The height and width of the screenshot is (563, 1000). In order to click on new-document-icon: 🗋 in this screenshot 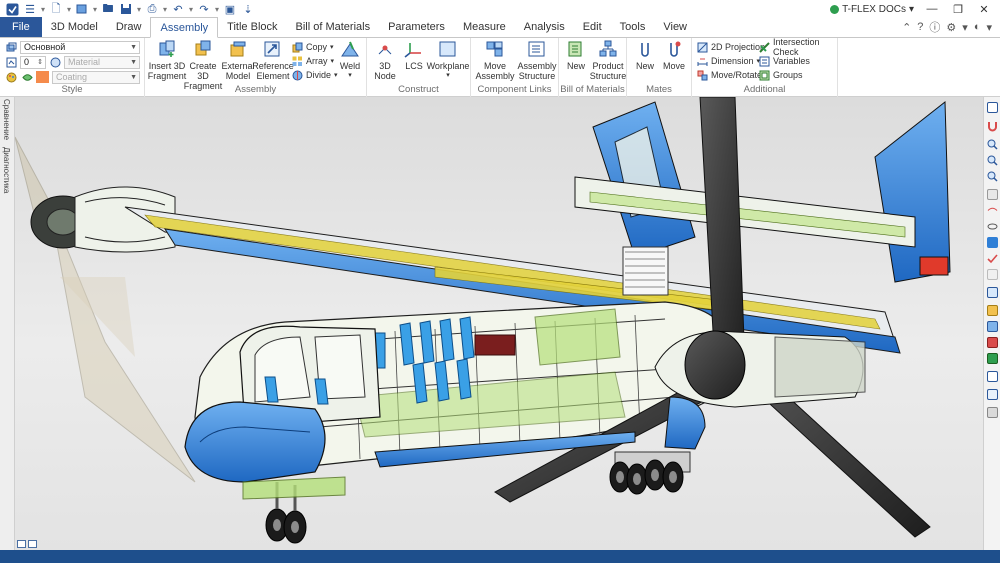, I will do `click(56, 9)`.